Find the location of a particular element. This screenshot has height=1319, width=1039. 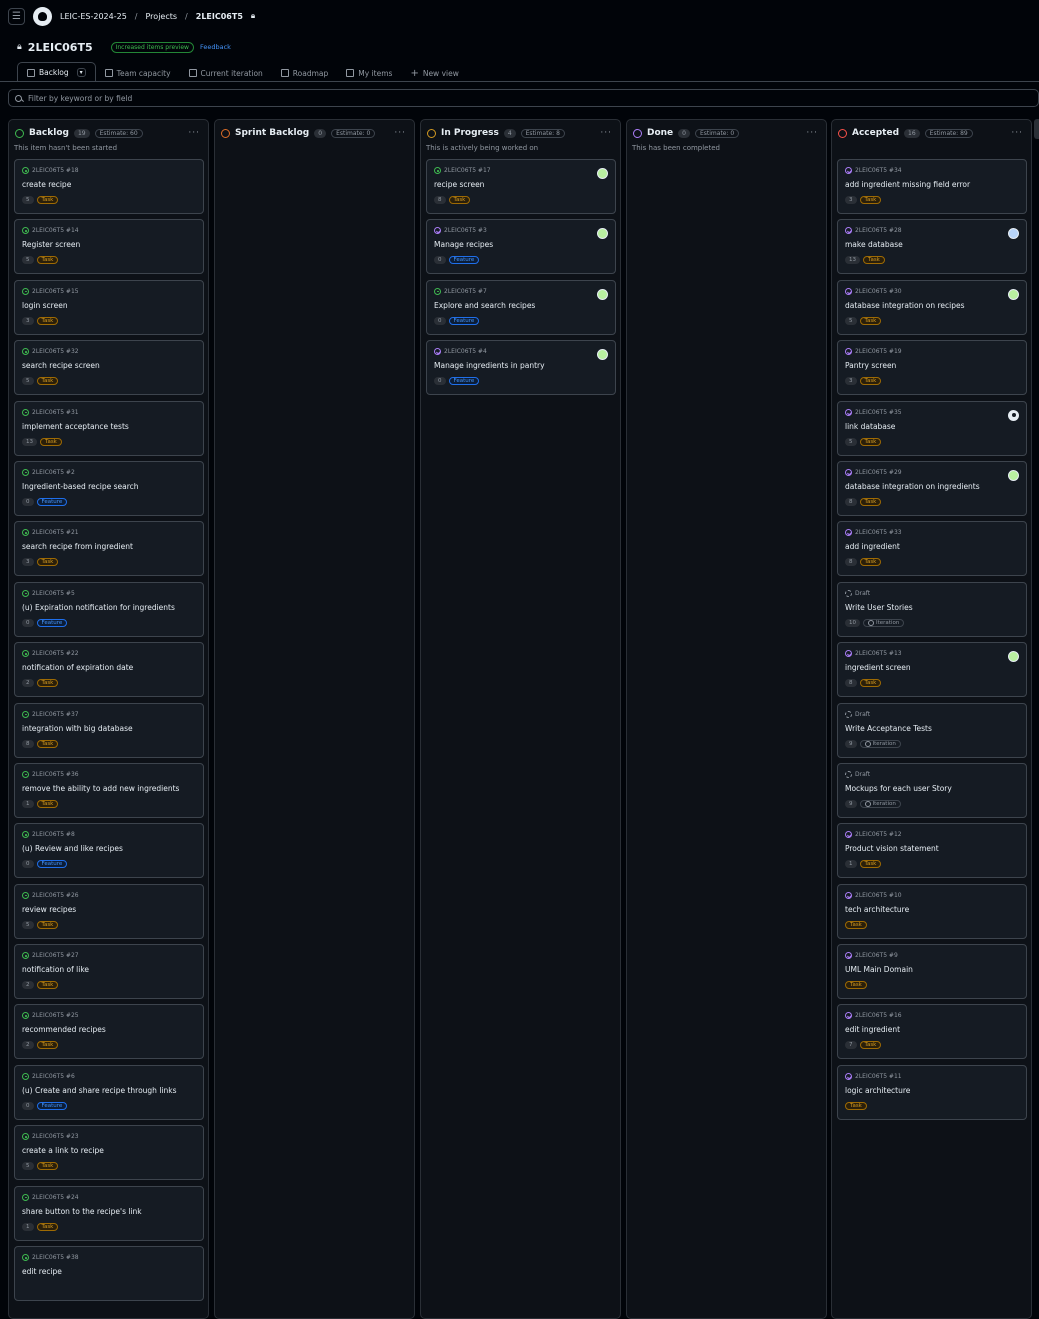

card-item: 2LEIC06T5 #19 Pantry screen 3 Task is located at coordinates (932, 368).